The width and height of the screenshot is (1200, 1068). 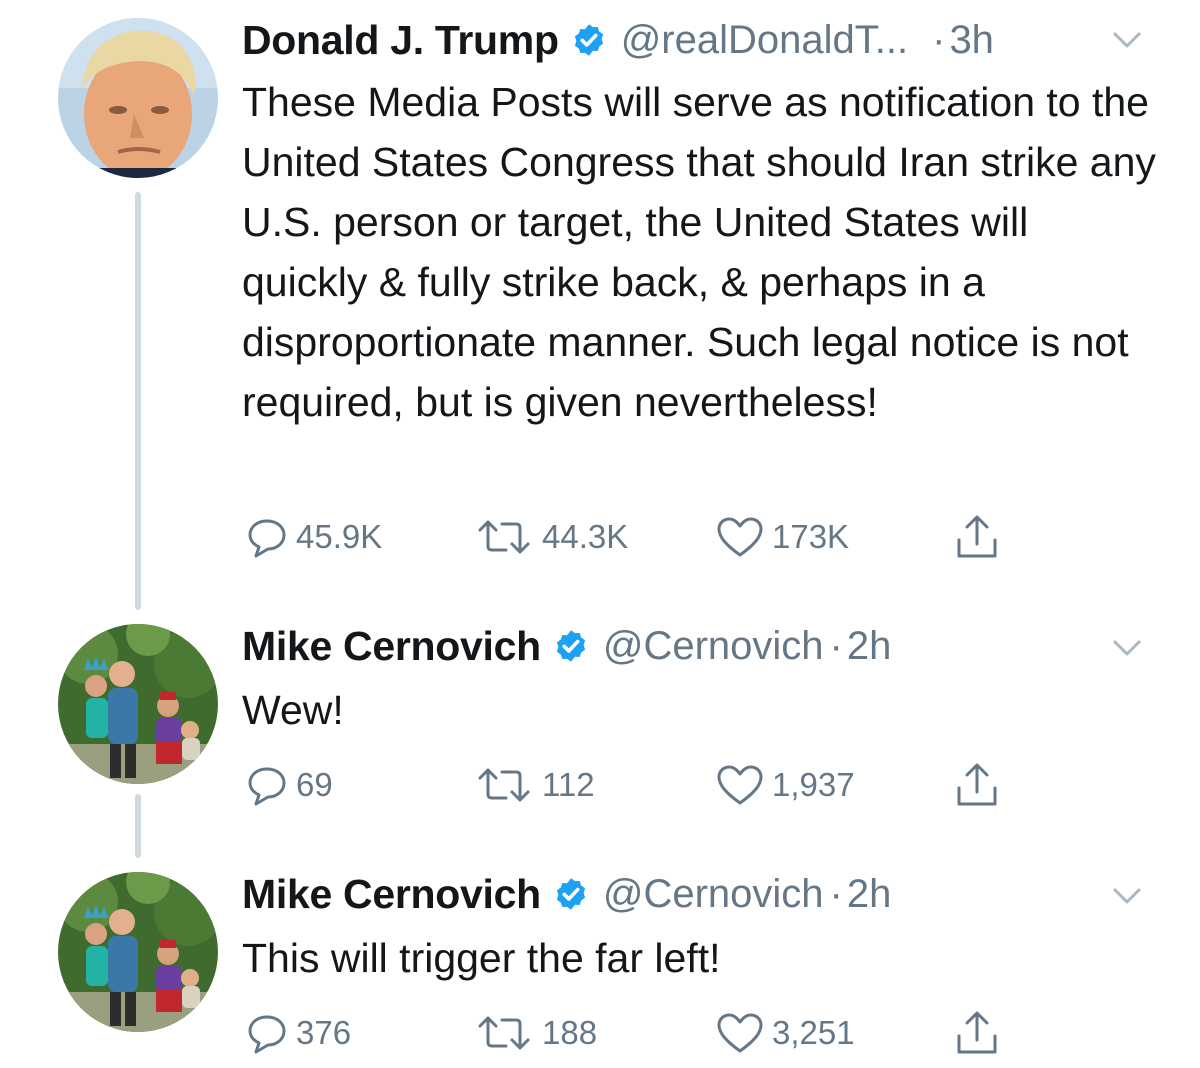 I want to click on like-button: 173K, so click(x=782, y=537).